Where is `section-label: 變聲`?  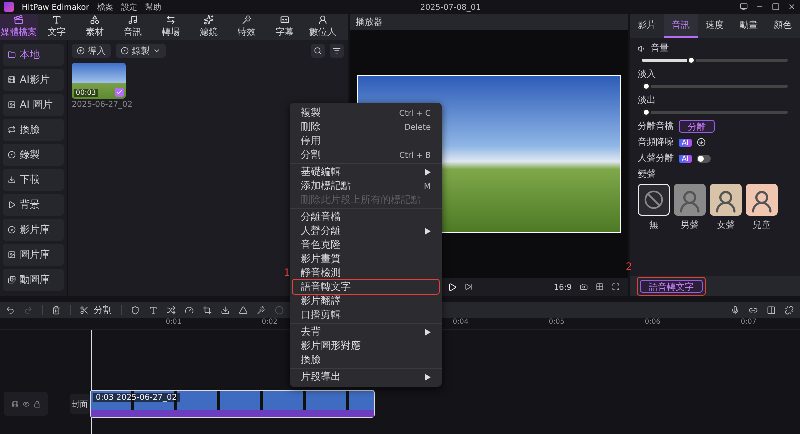 section-label: 變聲 is located at coordinates (647, 174).